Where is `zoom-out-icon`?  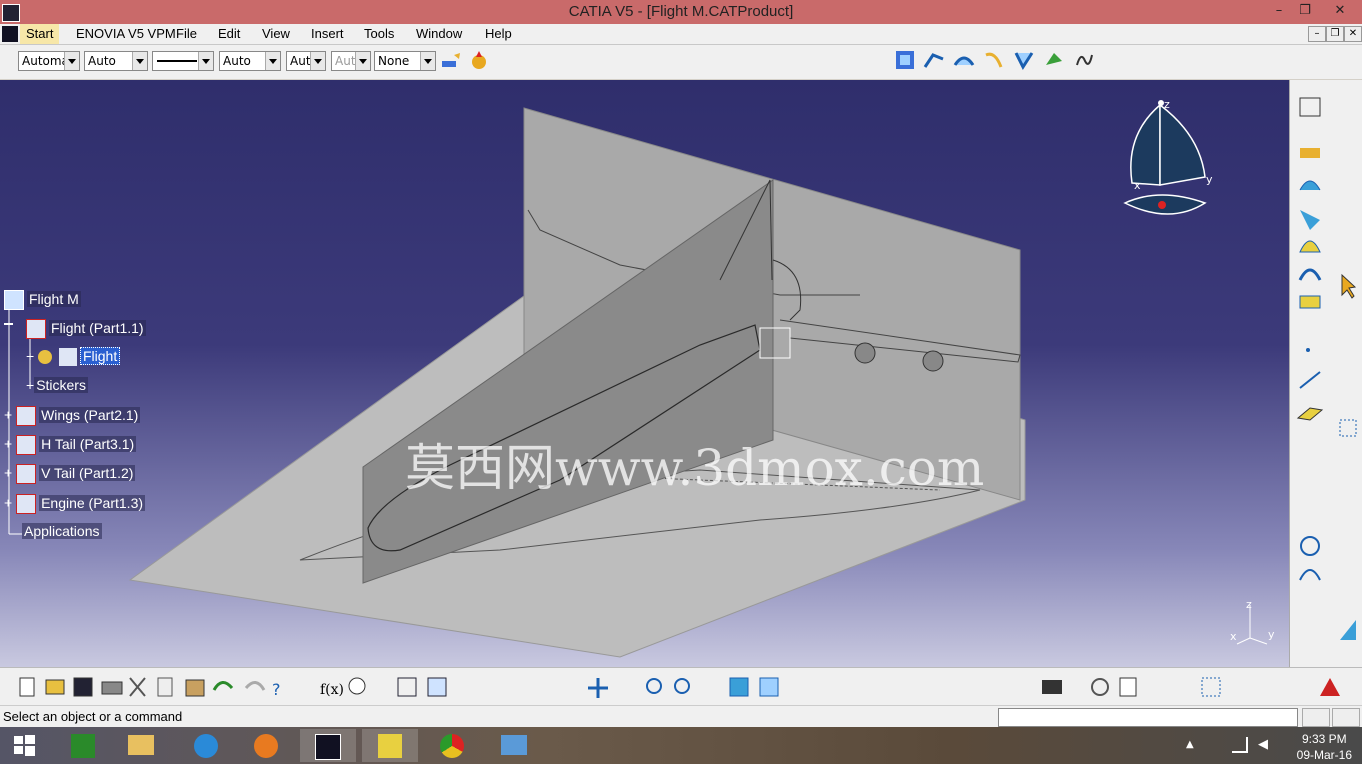
zoom-out-icon is located at coordinates (682, 686).